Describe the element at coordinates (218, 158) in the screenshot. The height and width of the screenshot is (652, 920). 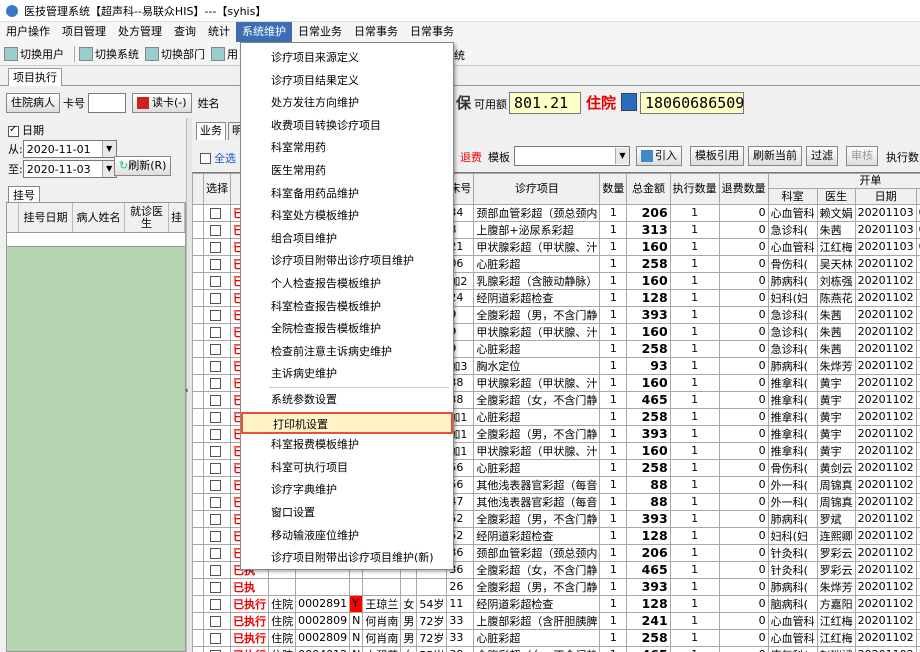
I see `select-all-checkbox: 全选` at that location.